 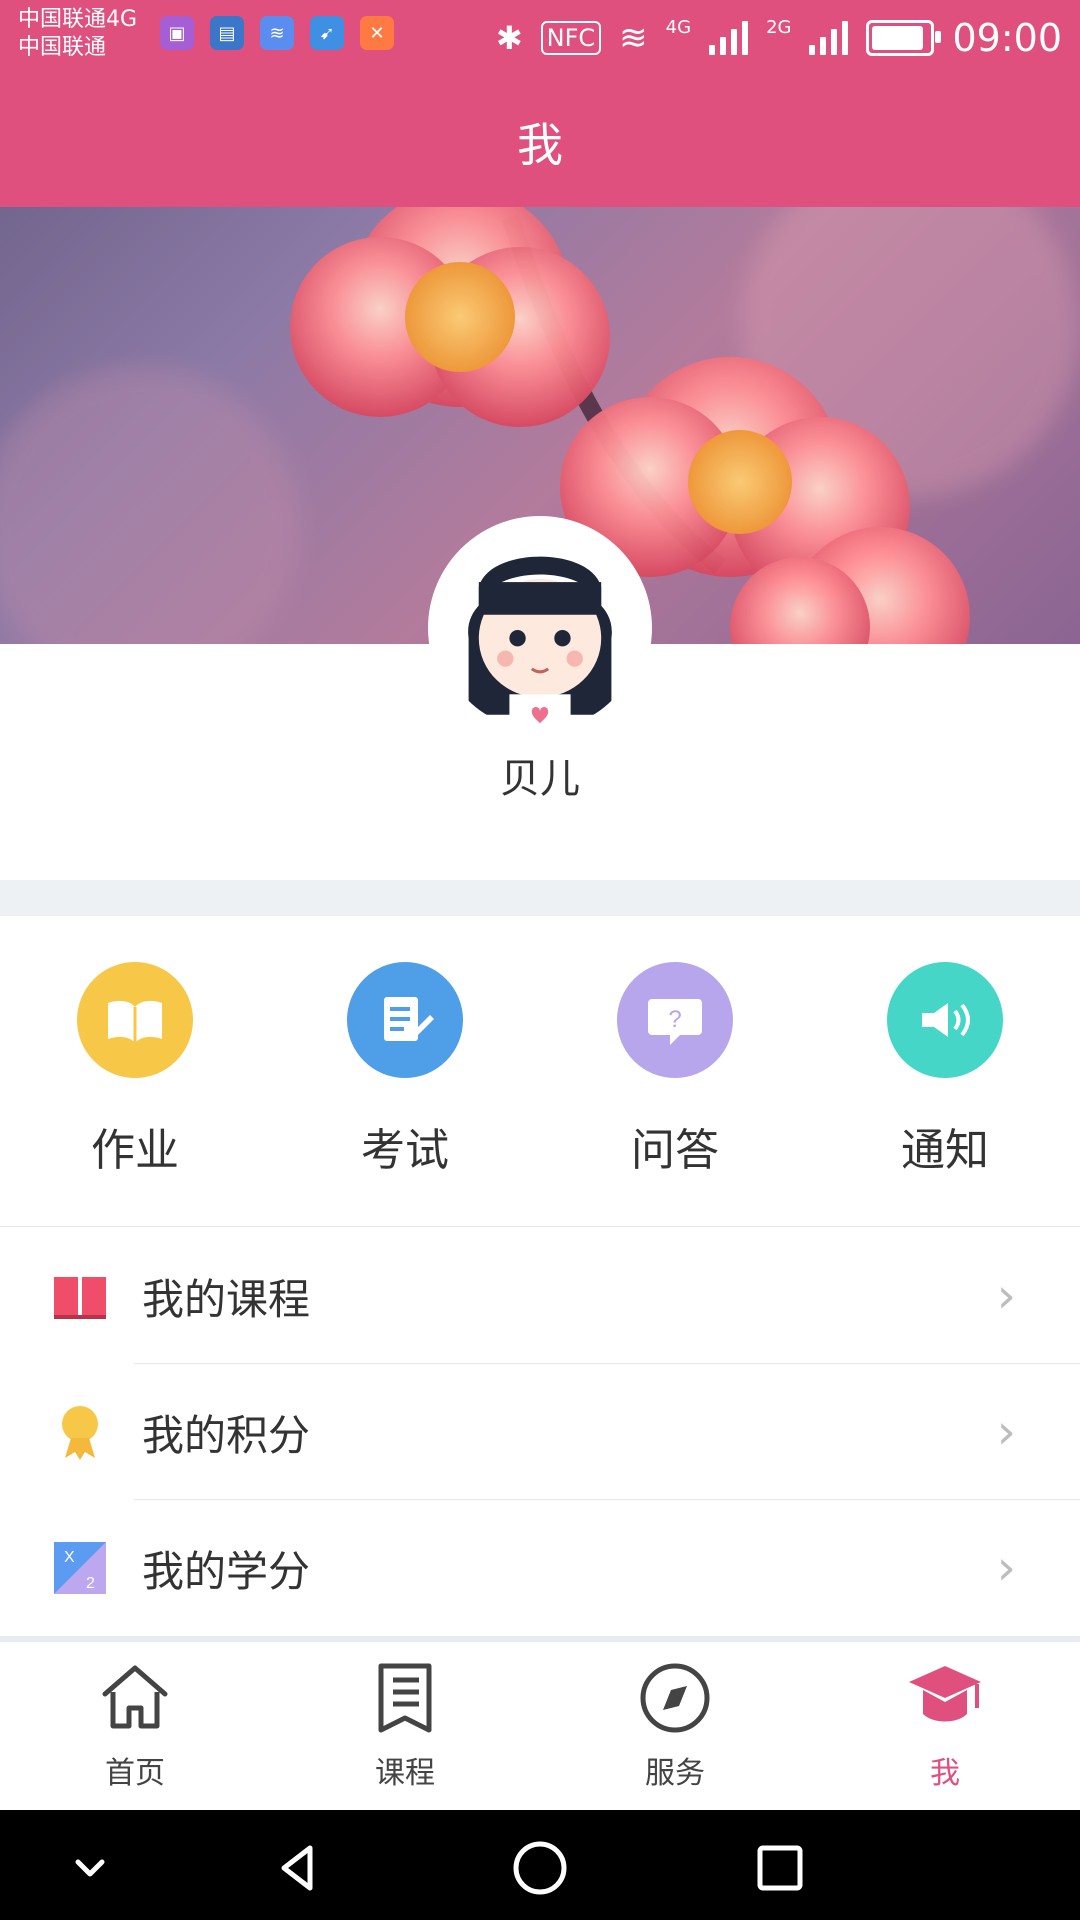 I want to click on status-right: ✱ NFC ≋ 4G 2G 09:00, so click(x=779, y=38).